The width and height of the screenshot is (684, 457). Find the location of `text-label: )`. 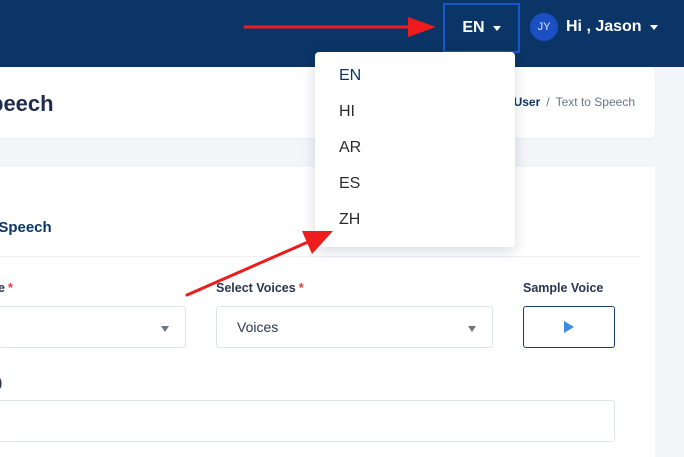

text-label: ) is located at coordinates (1, 383).